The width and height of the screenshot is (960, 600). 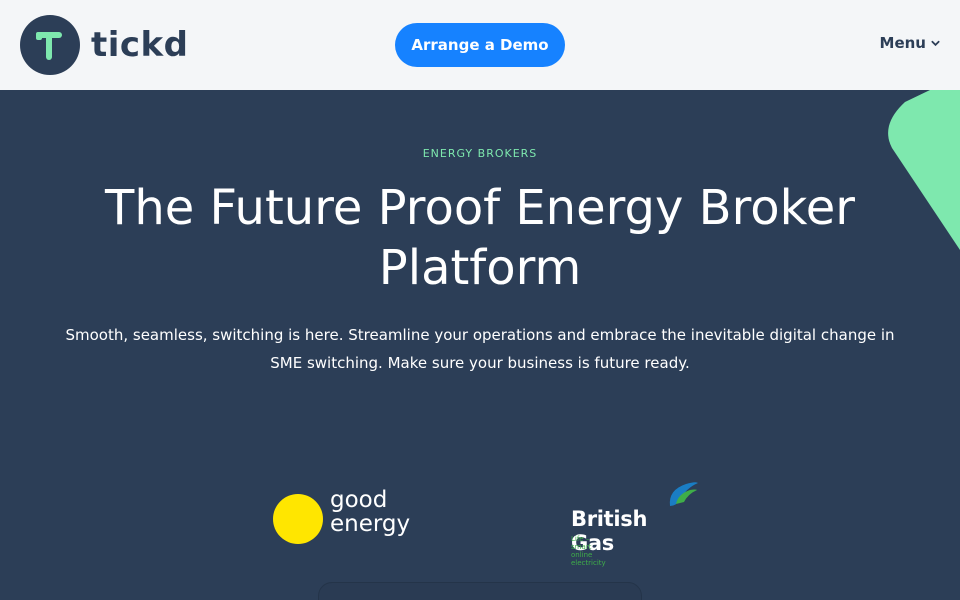 I want to click on menu-button: Menu, so click(x=910, y=43).